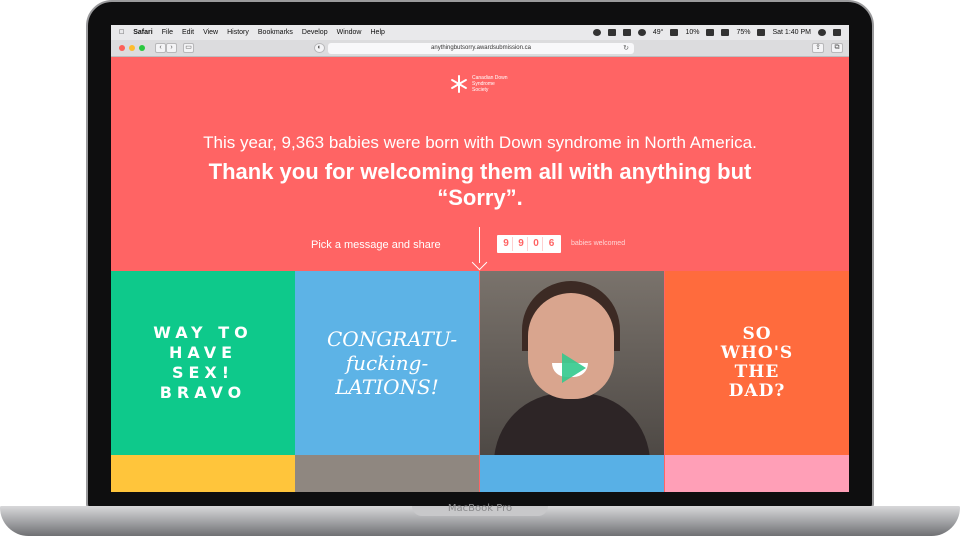 The height and width of the screenshot is (546, 960). Describe the element at coordinates (210, 32) in the screenshot. I see `menu-view: View` at that location.